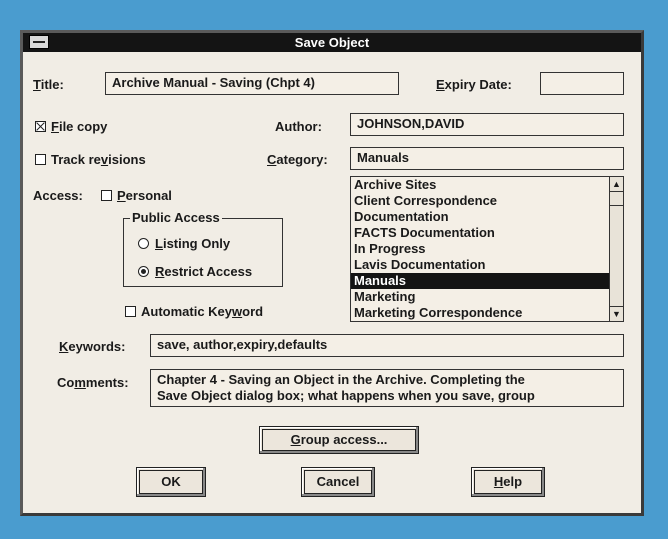 The width and height of the screenshot is (668, 539). What do you see at coordinates (487, 281) in the screenshot?
I see `list-item: Manuals` at bounding box center [487, 281].